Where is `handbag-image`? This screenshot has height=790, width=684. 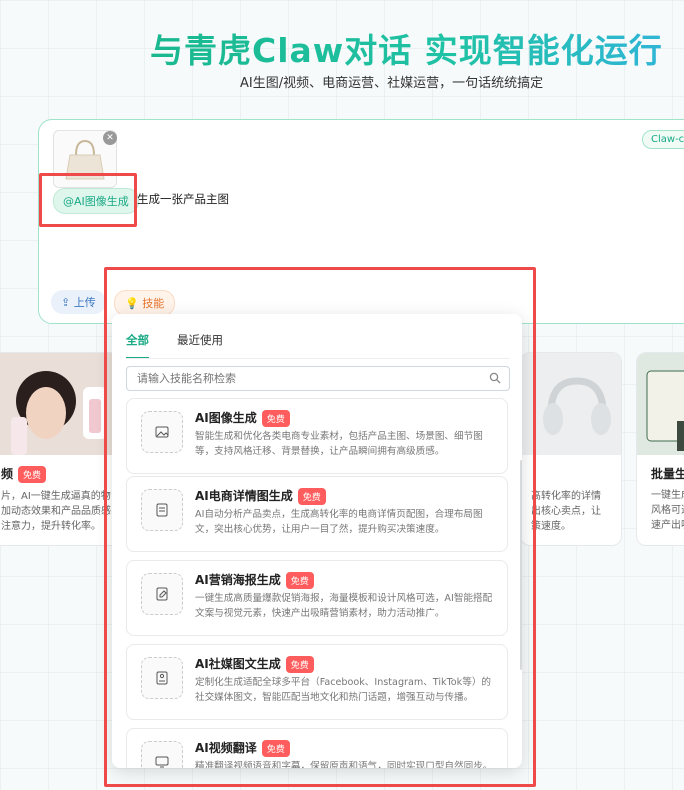
handbag-image is located at coordinates (85, 159).